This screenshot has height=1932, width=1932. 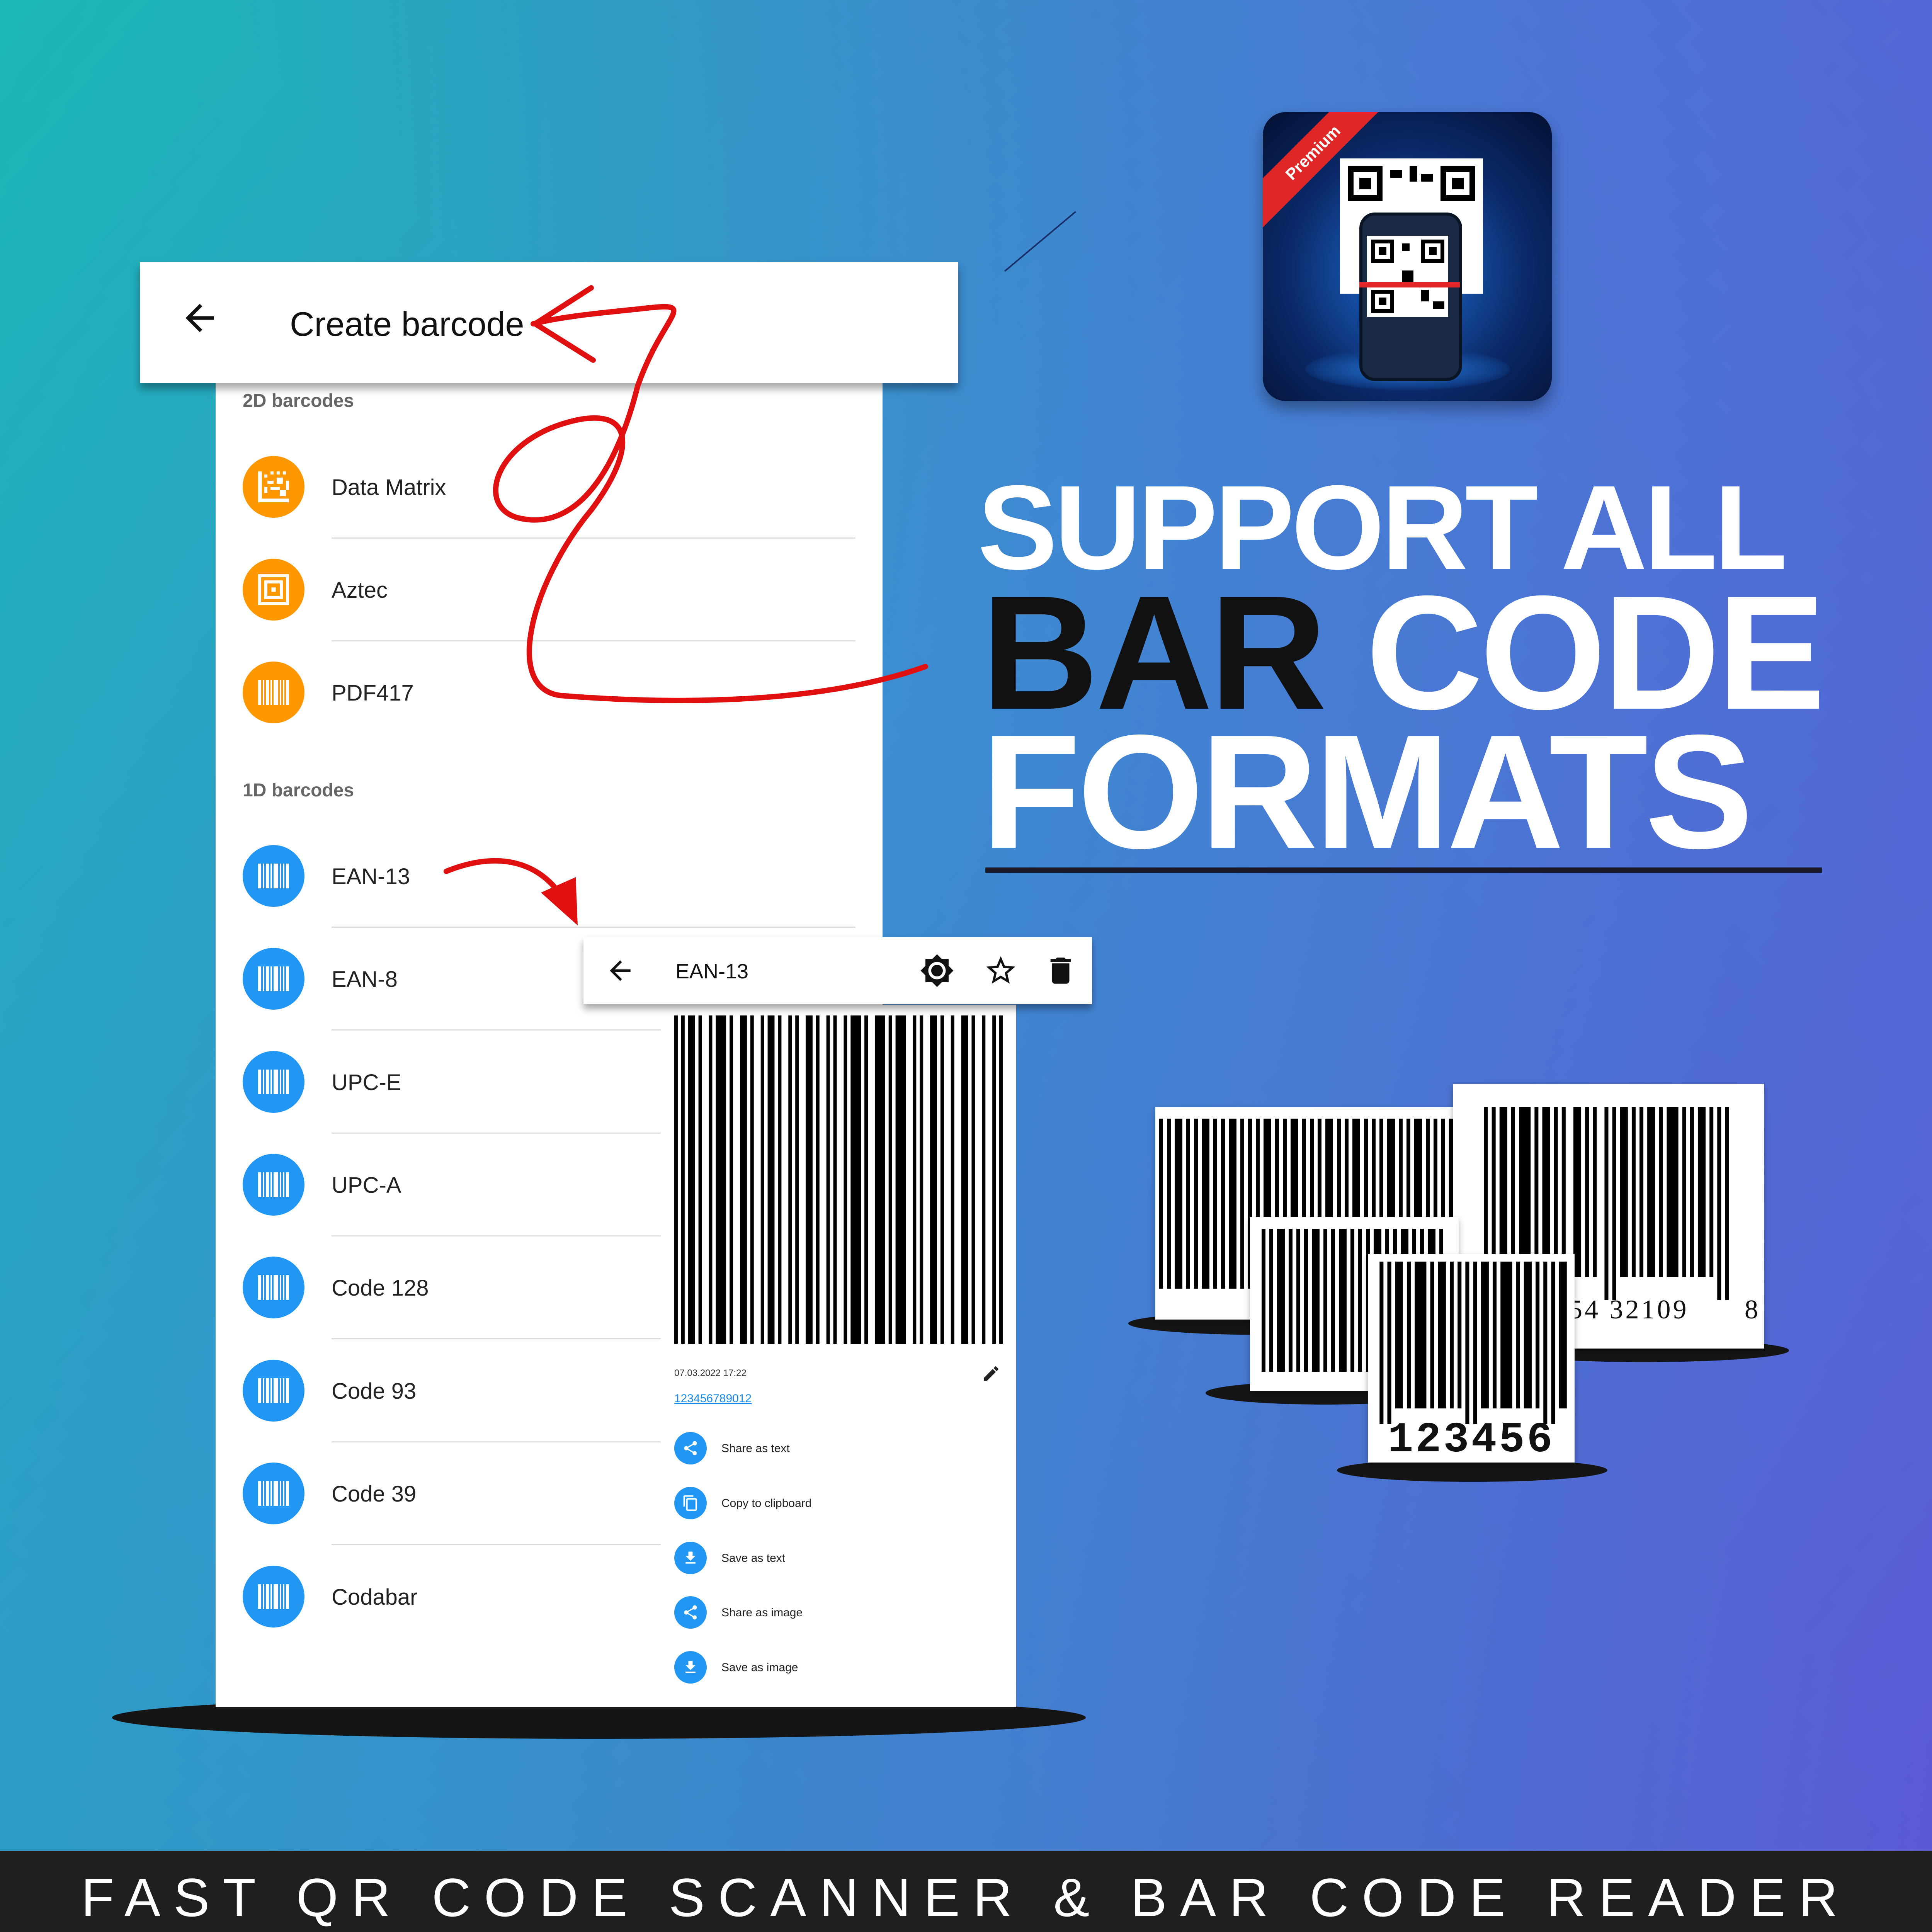 I want to click on barcode-card-front: 123456, so click(x=1471, y=1359).